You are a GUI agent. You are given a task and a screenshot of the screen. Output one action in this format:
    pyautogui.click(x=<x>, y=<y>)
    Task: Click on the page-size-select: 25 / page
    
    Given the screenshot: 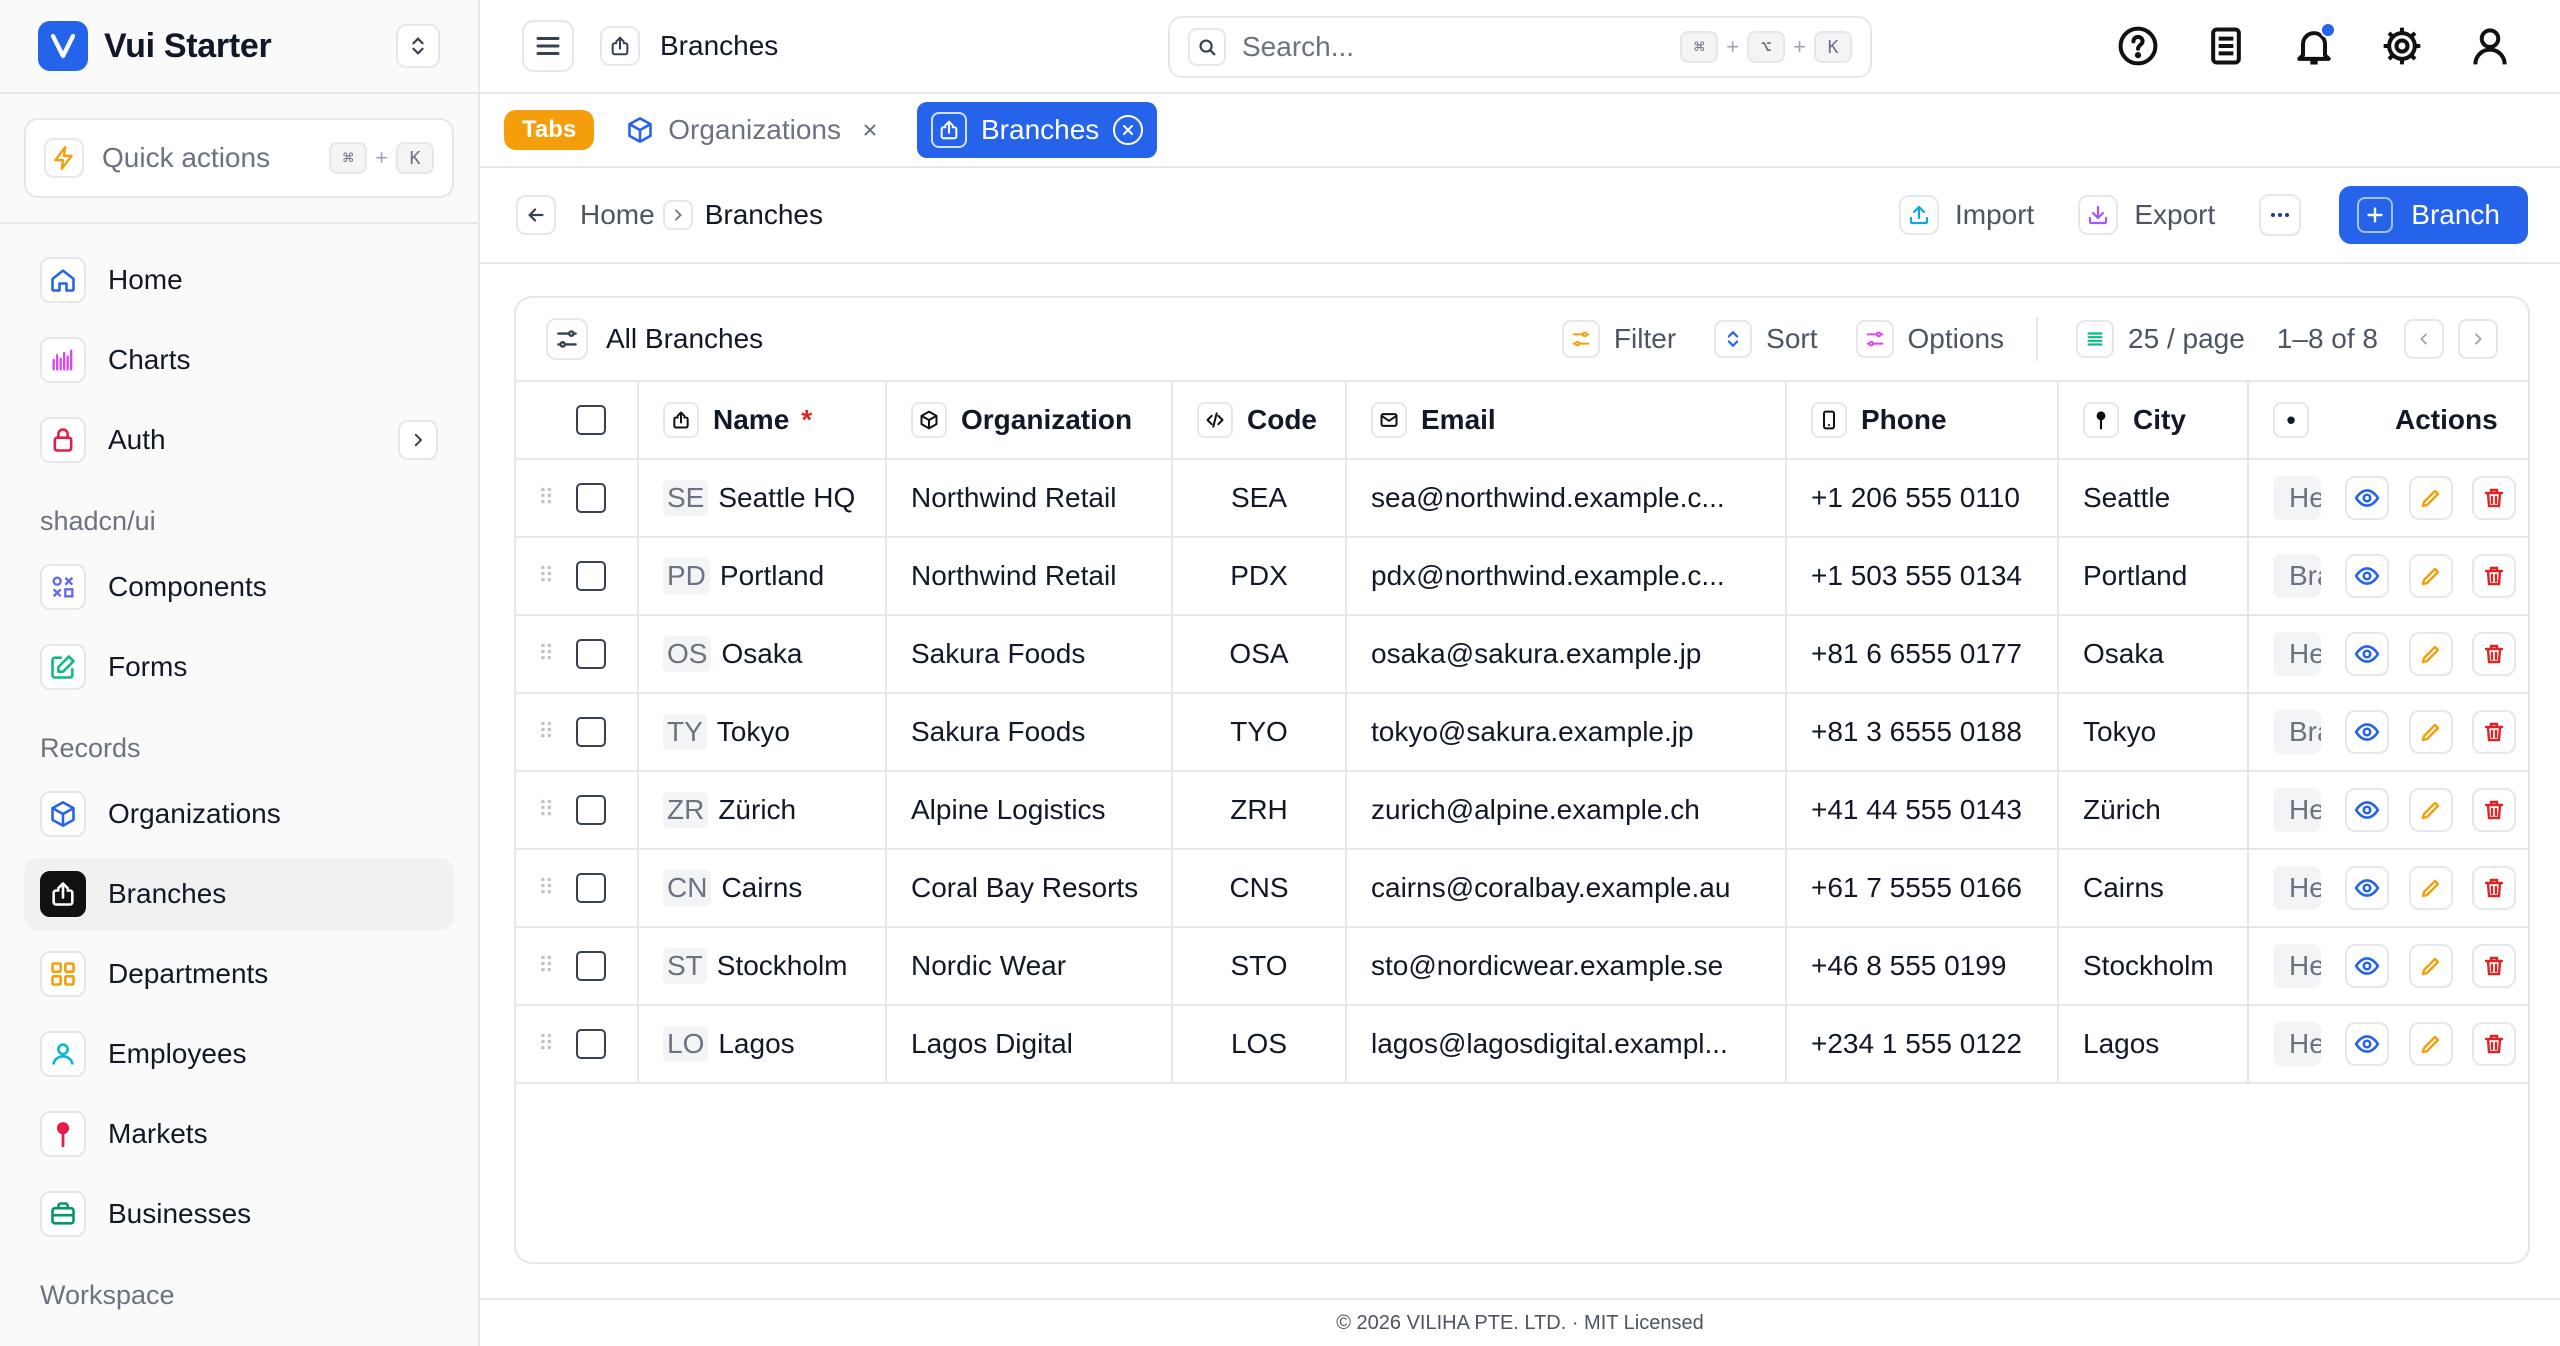 What is the action you would take?
    pyautogui.click(x=2160, y=339)
    